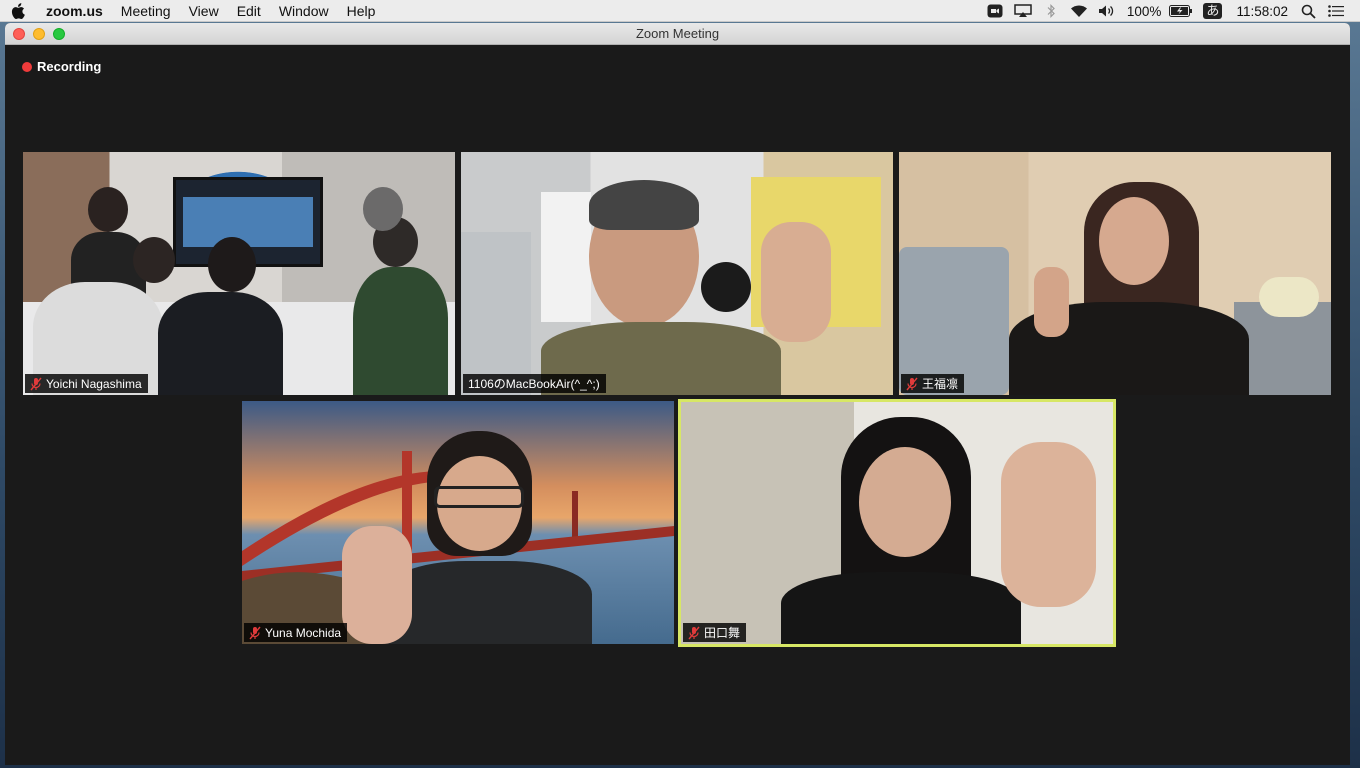 The image size is (1360, 768). Describe the element at coordinates (1213, 11) in the screenshot. I see `input-method-indicator: あ` at that location.